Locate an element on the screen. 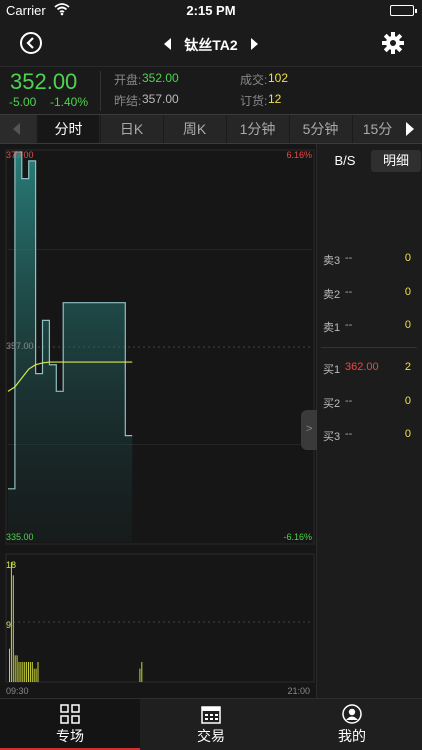  order-book-tabs: B/S 明细 is located at coordinates (371, 161).